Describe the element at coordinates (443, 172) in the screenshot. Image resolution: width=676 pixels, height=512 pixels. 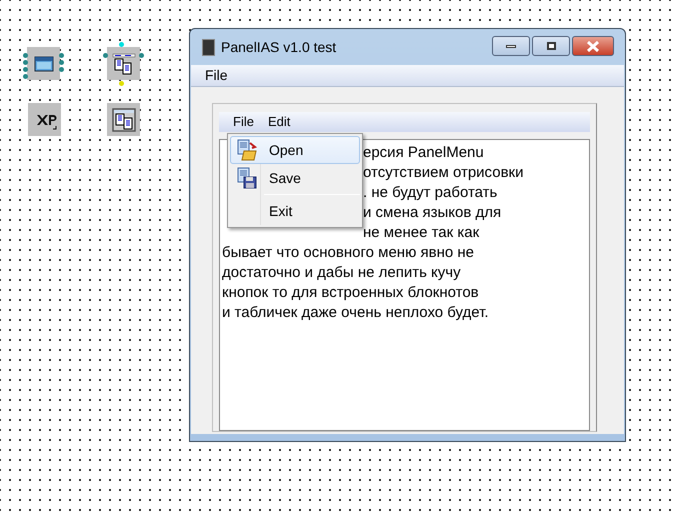
I see `text-line: отсутствием отрисовки` at that location.